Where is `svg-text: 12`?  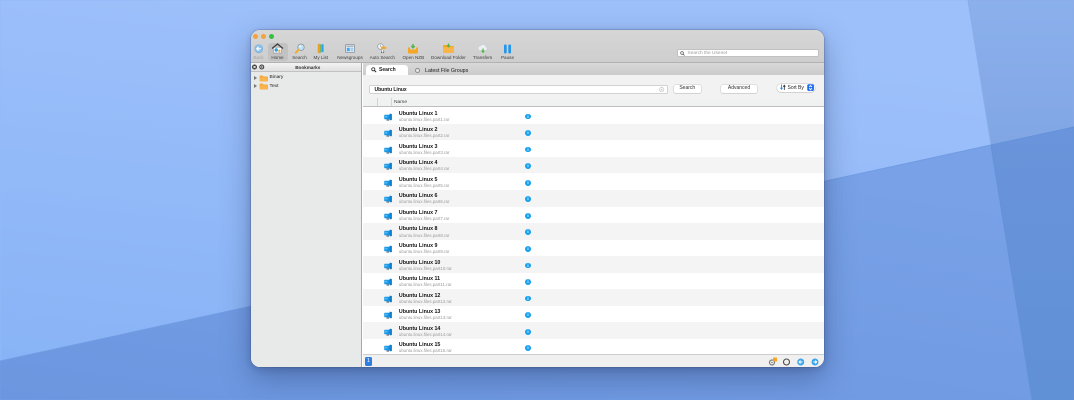
svg-text: 12 is located at coordinates (383, 52).